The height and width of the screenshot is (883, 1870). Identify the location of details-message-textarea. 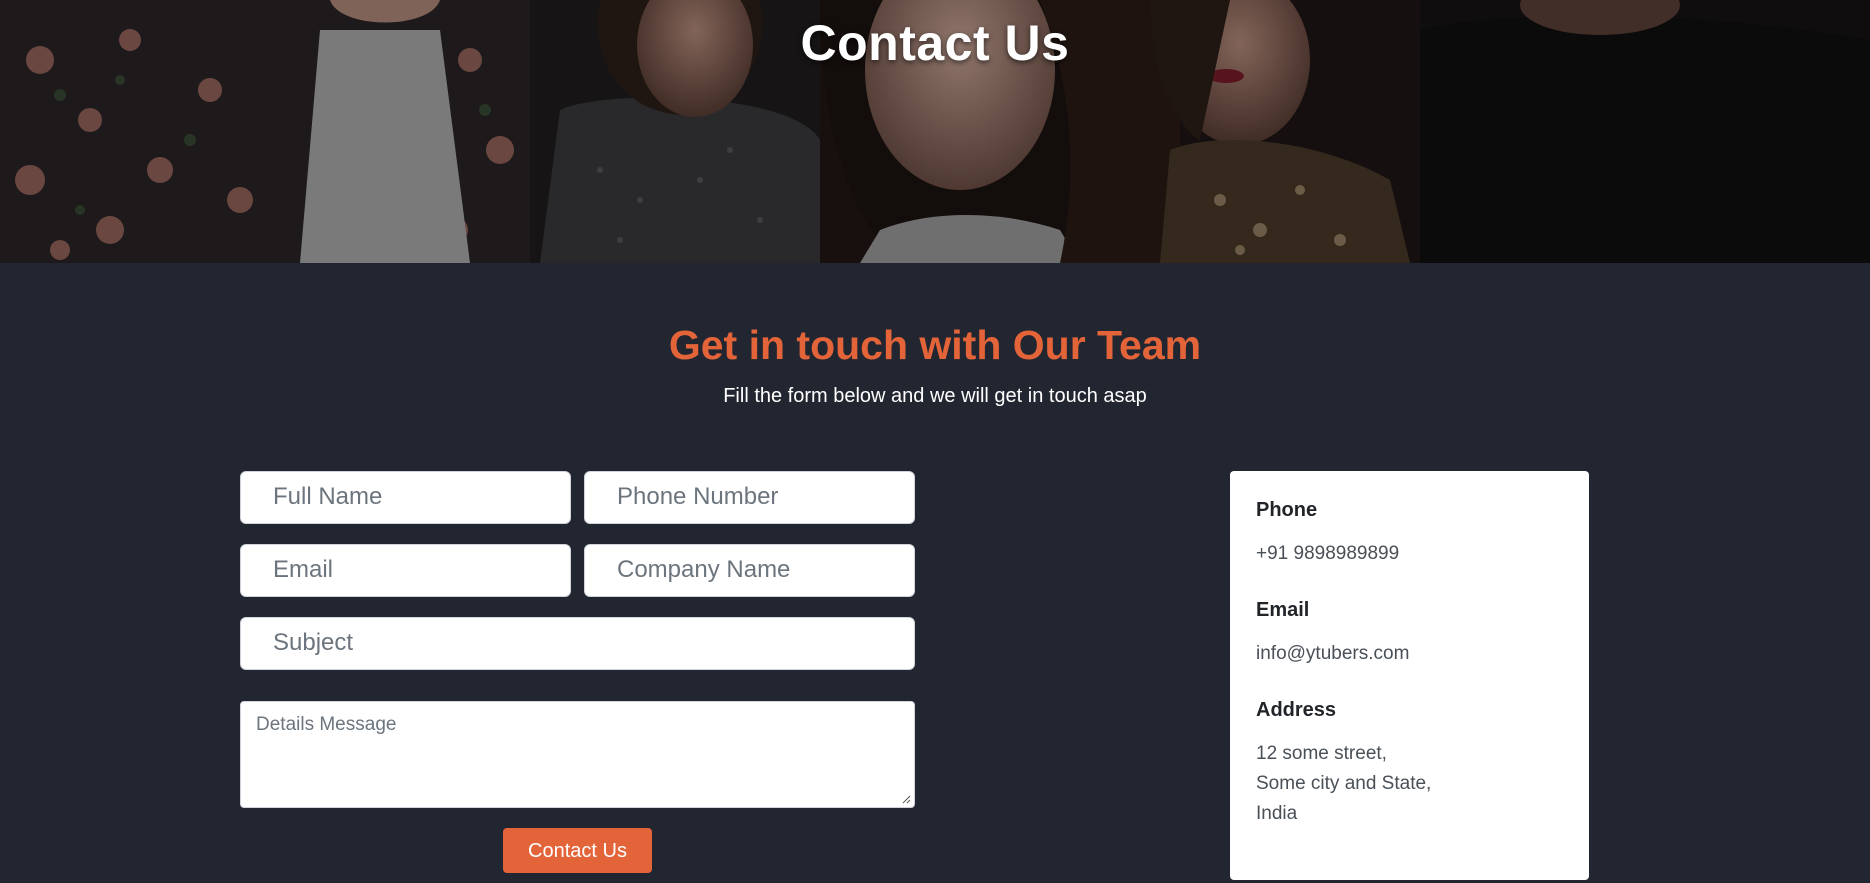
(577, 754).